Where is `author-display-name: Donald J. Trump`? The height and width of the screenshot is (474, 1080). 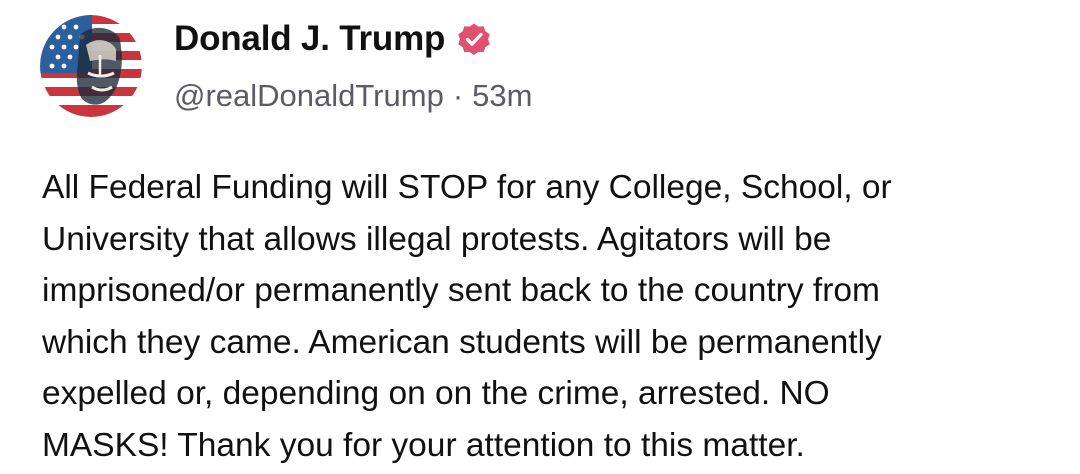 author-display-name: Donald J. Trump is located at coordinates (309, 39).